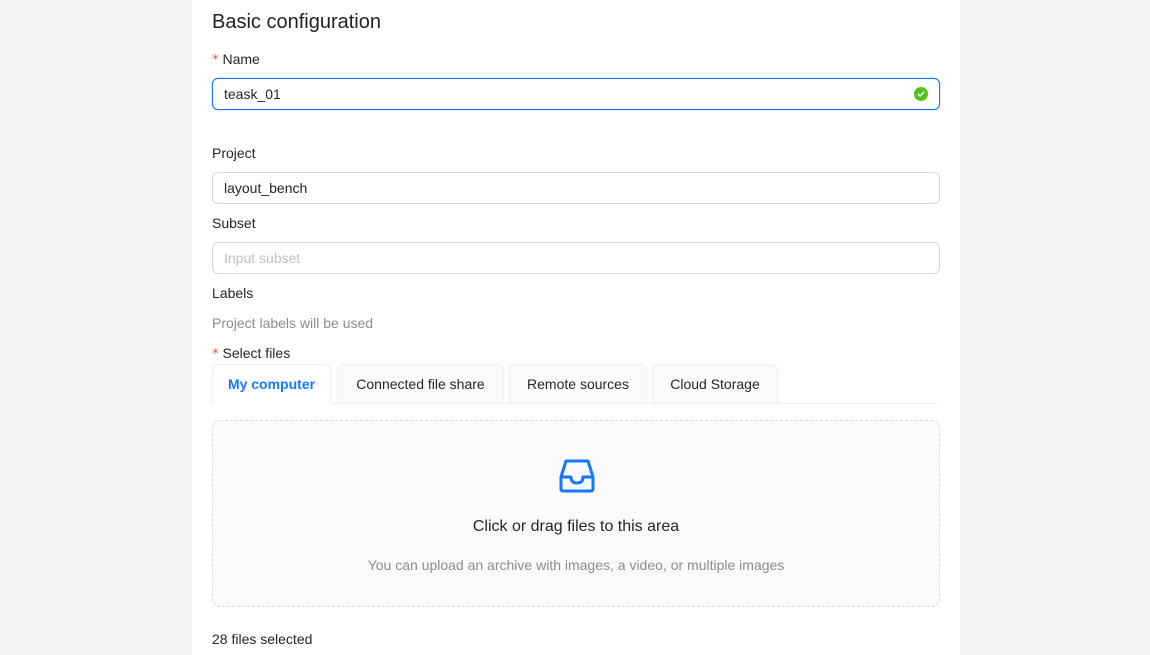 The width and height of the screenshot is (1150, 655). Describe the element at coordinates (576, 188) in the screenshot. I see `project-select` at that location.